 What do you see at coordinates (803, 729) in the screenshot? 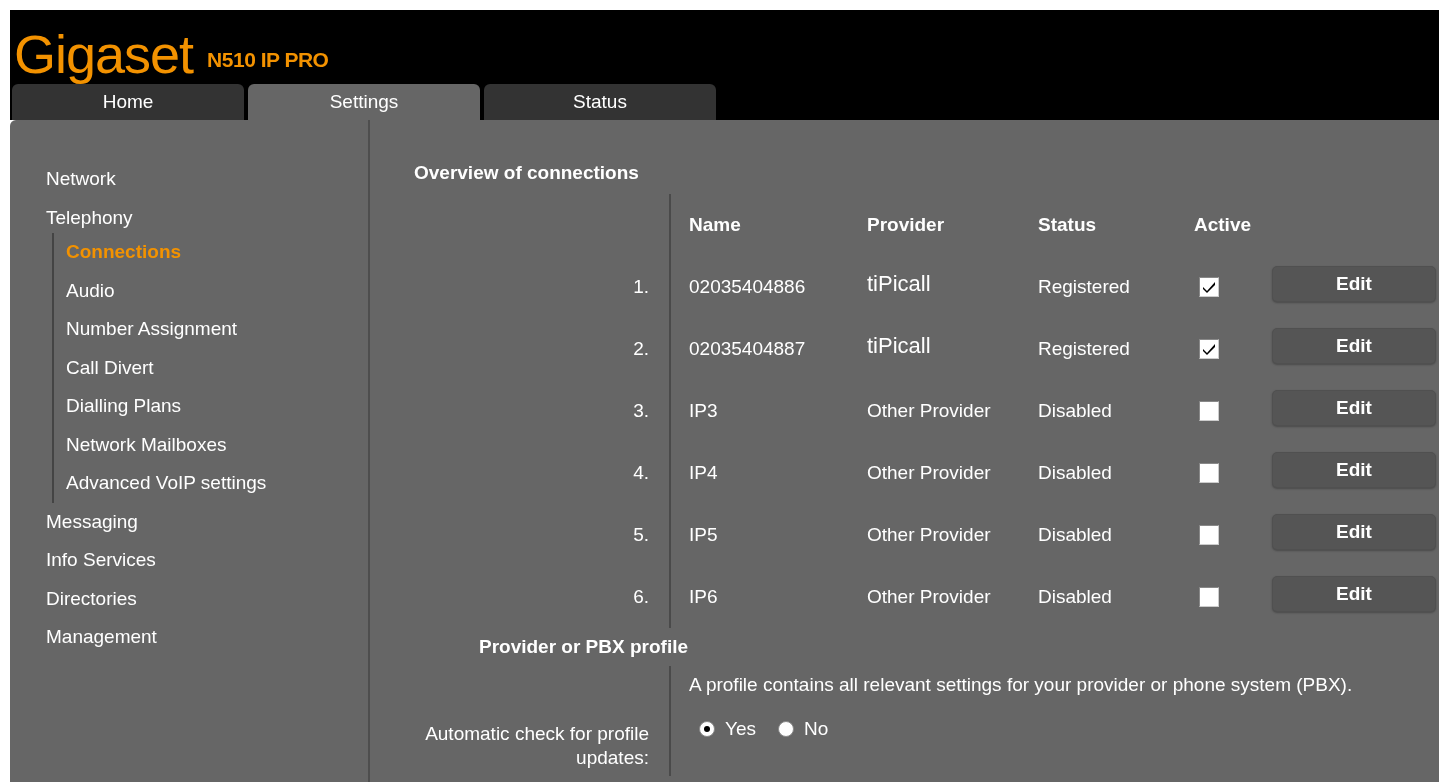
I see `radio-option: No` at bounding box center [803, 729].